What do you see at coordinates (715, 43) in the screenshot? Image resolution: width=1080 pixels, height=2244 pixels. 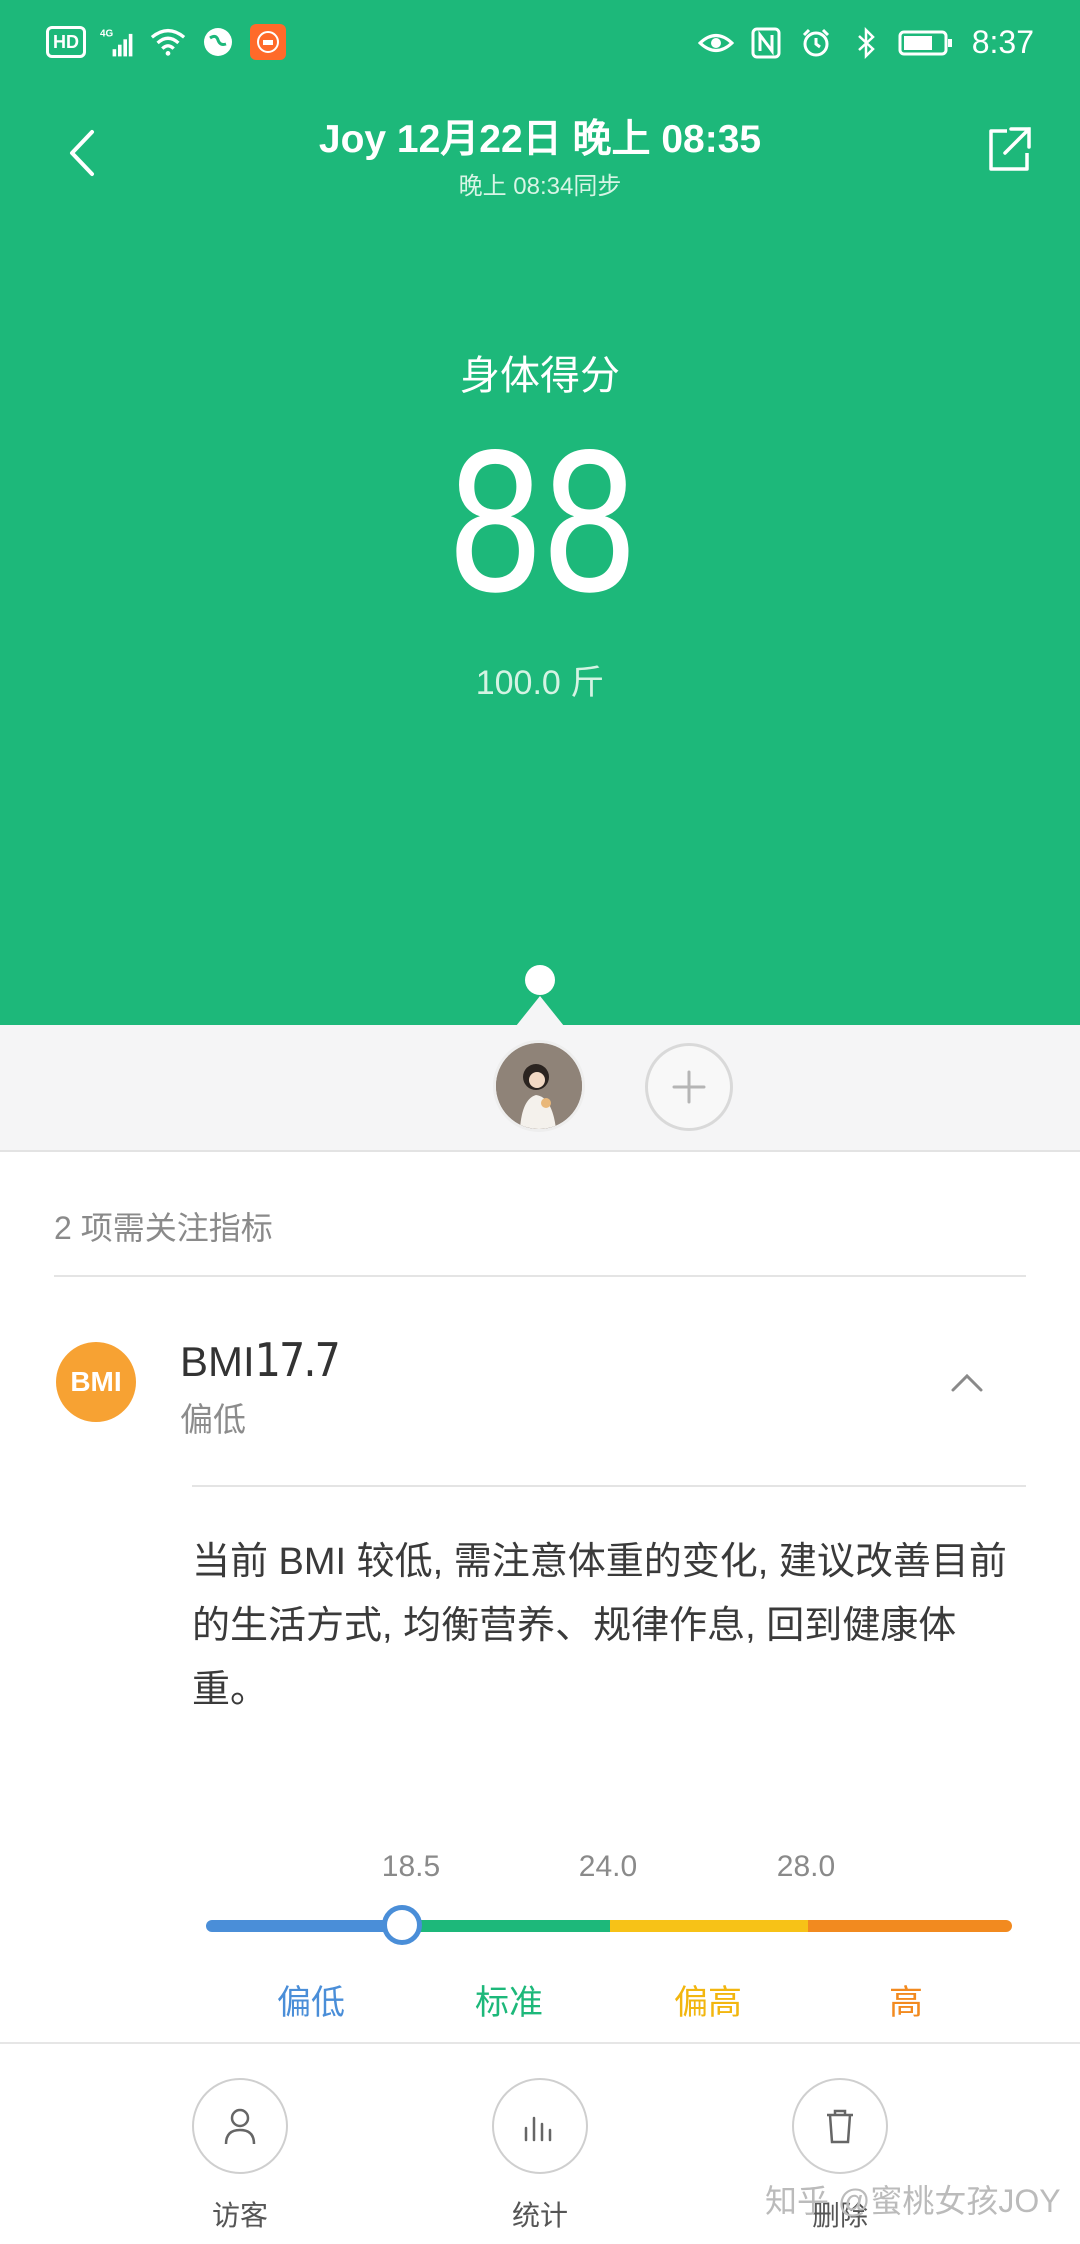 I see `eye-icon` at bounding box center [715, 43].